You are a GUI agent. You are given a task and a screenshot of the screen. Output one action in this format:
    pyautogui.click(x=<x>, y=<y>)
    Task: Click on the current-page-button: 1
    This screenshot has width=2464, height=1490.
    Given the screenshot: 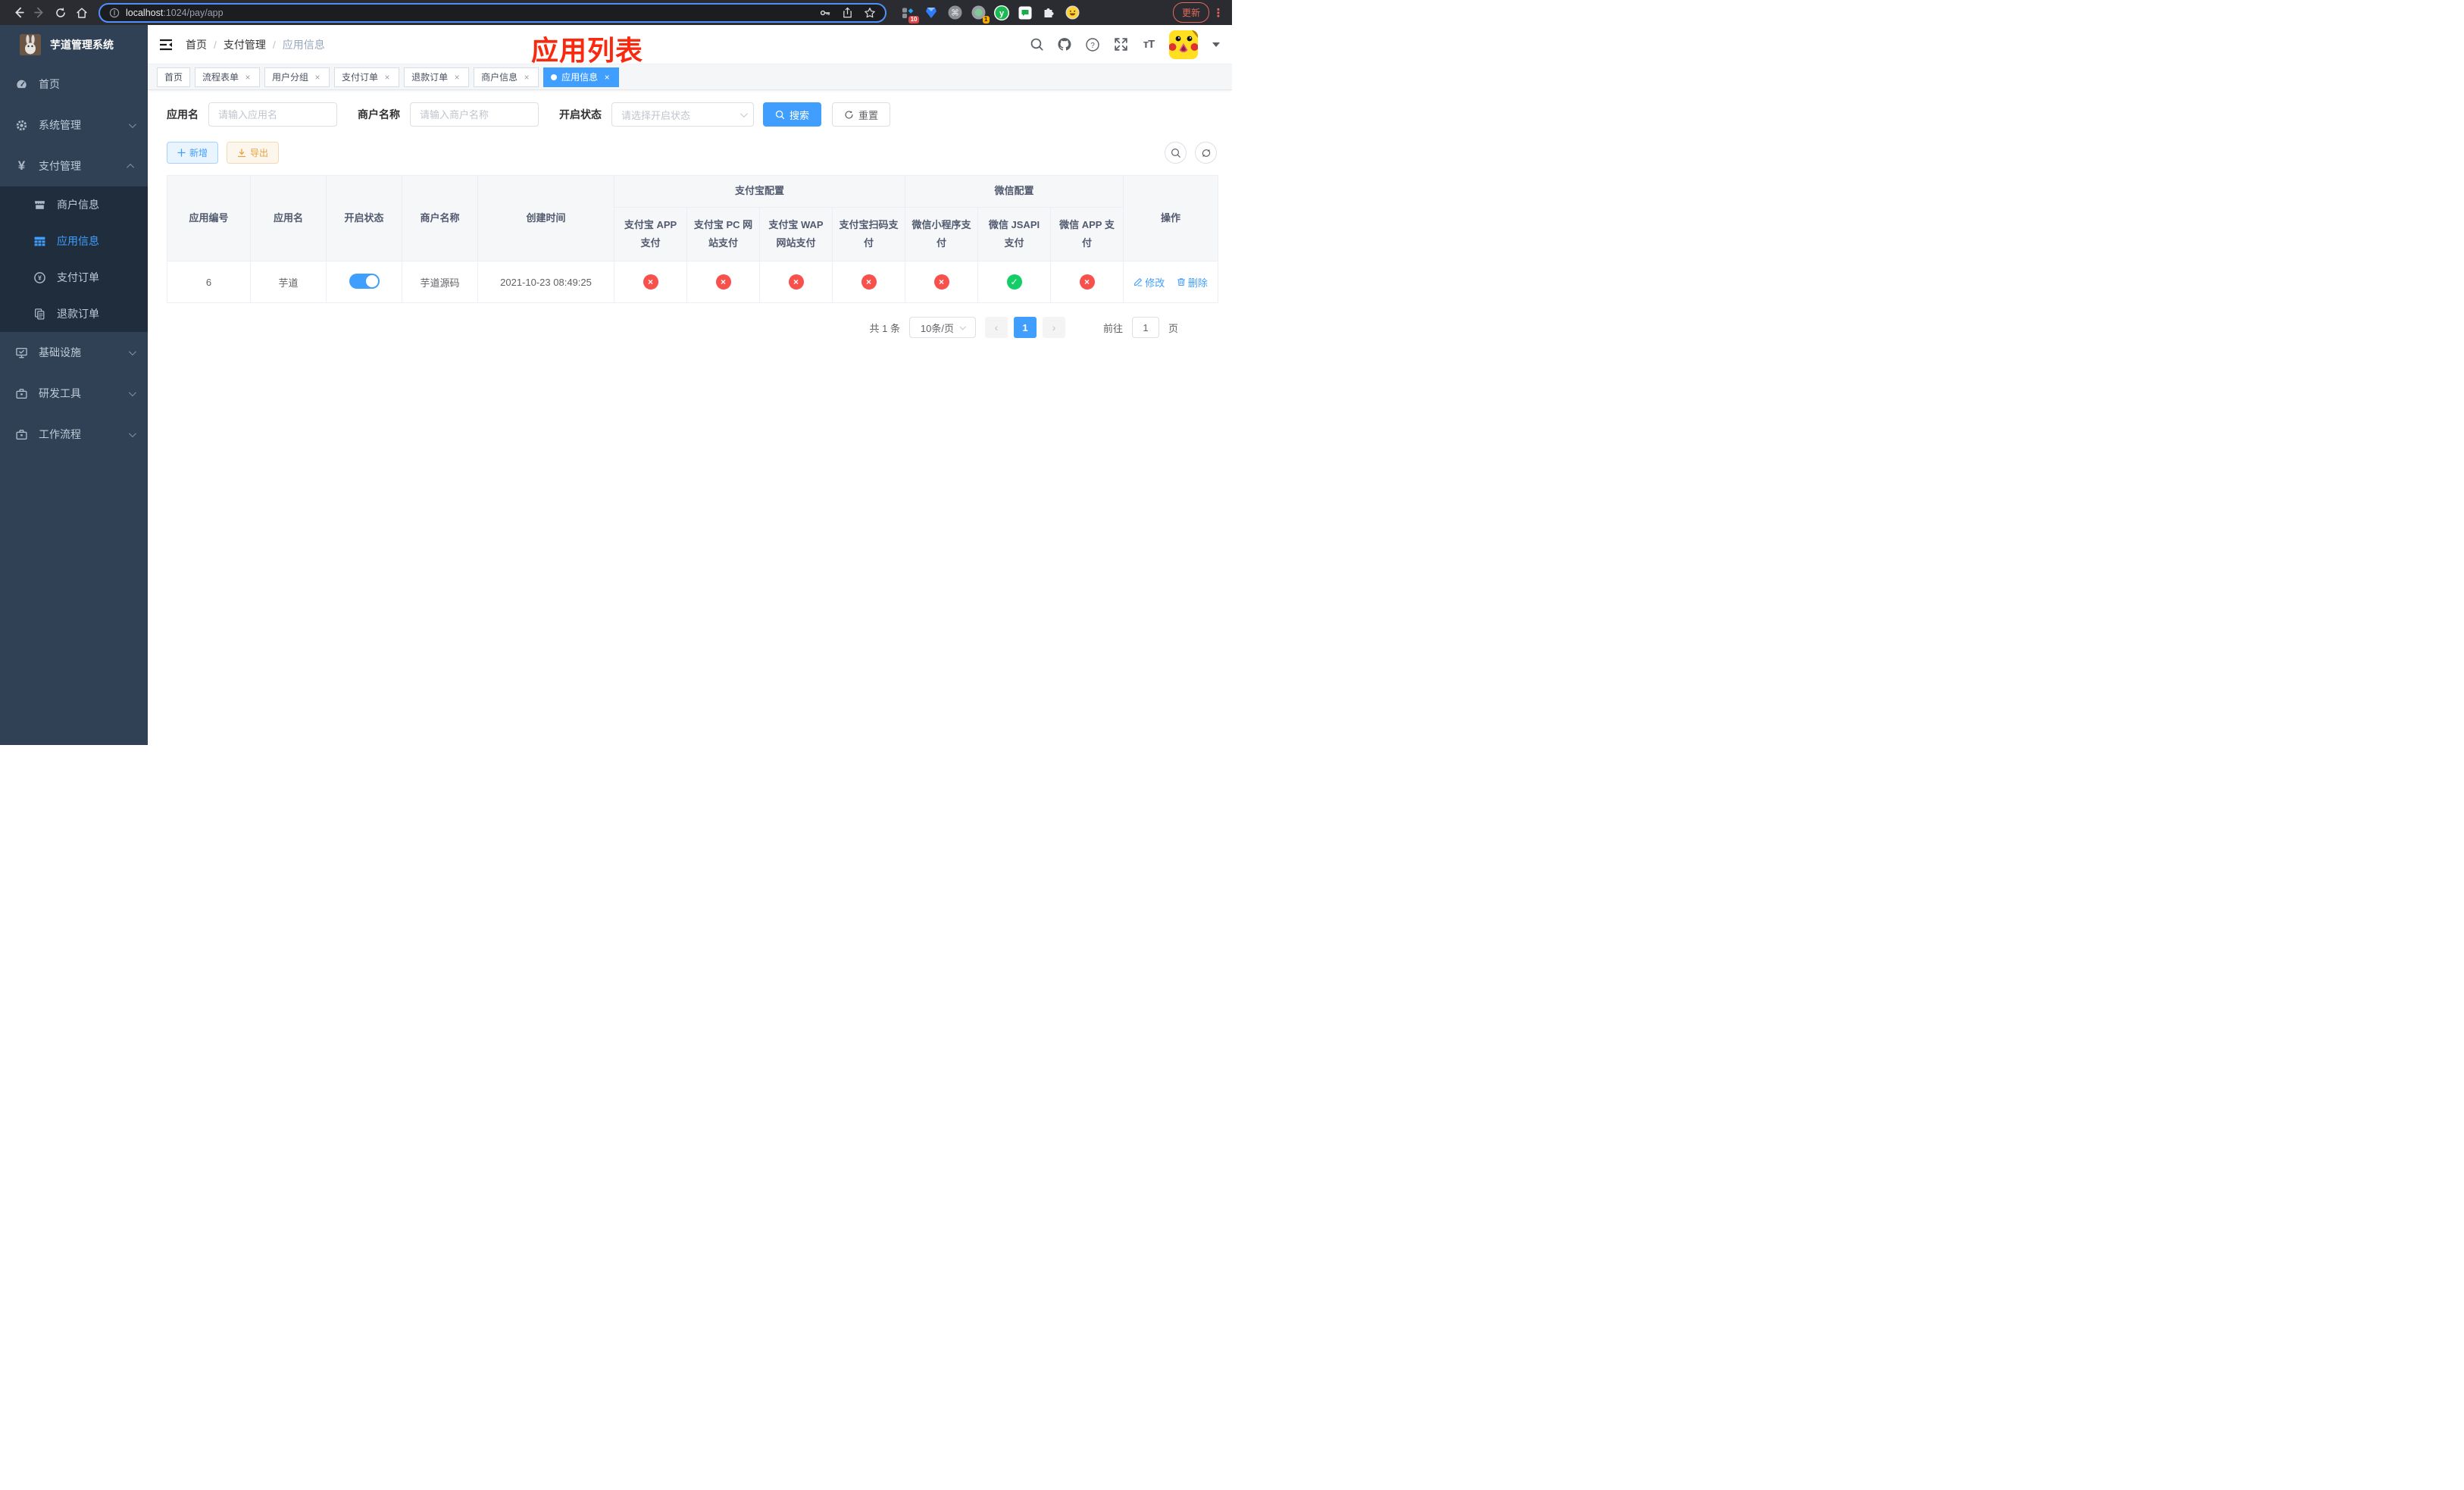 What is the action you would take?
    pyautogui.click(x=1025, y=327)
    